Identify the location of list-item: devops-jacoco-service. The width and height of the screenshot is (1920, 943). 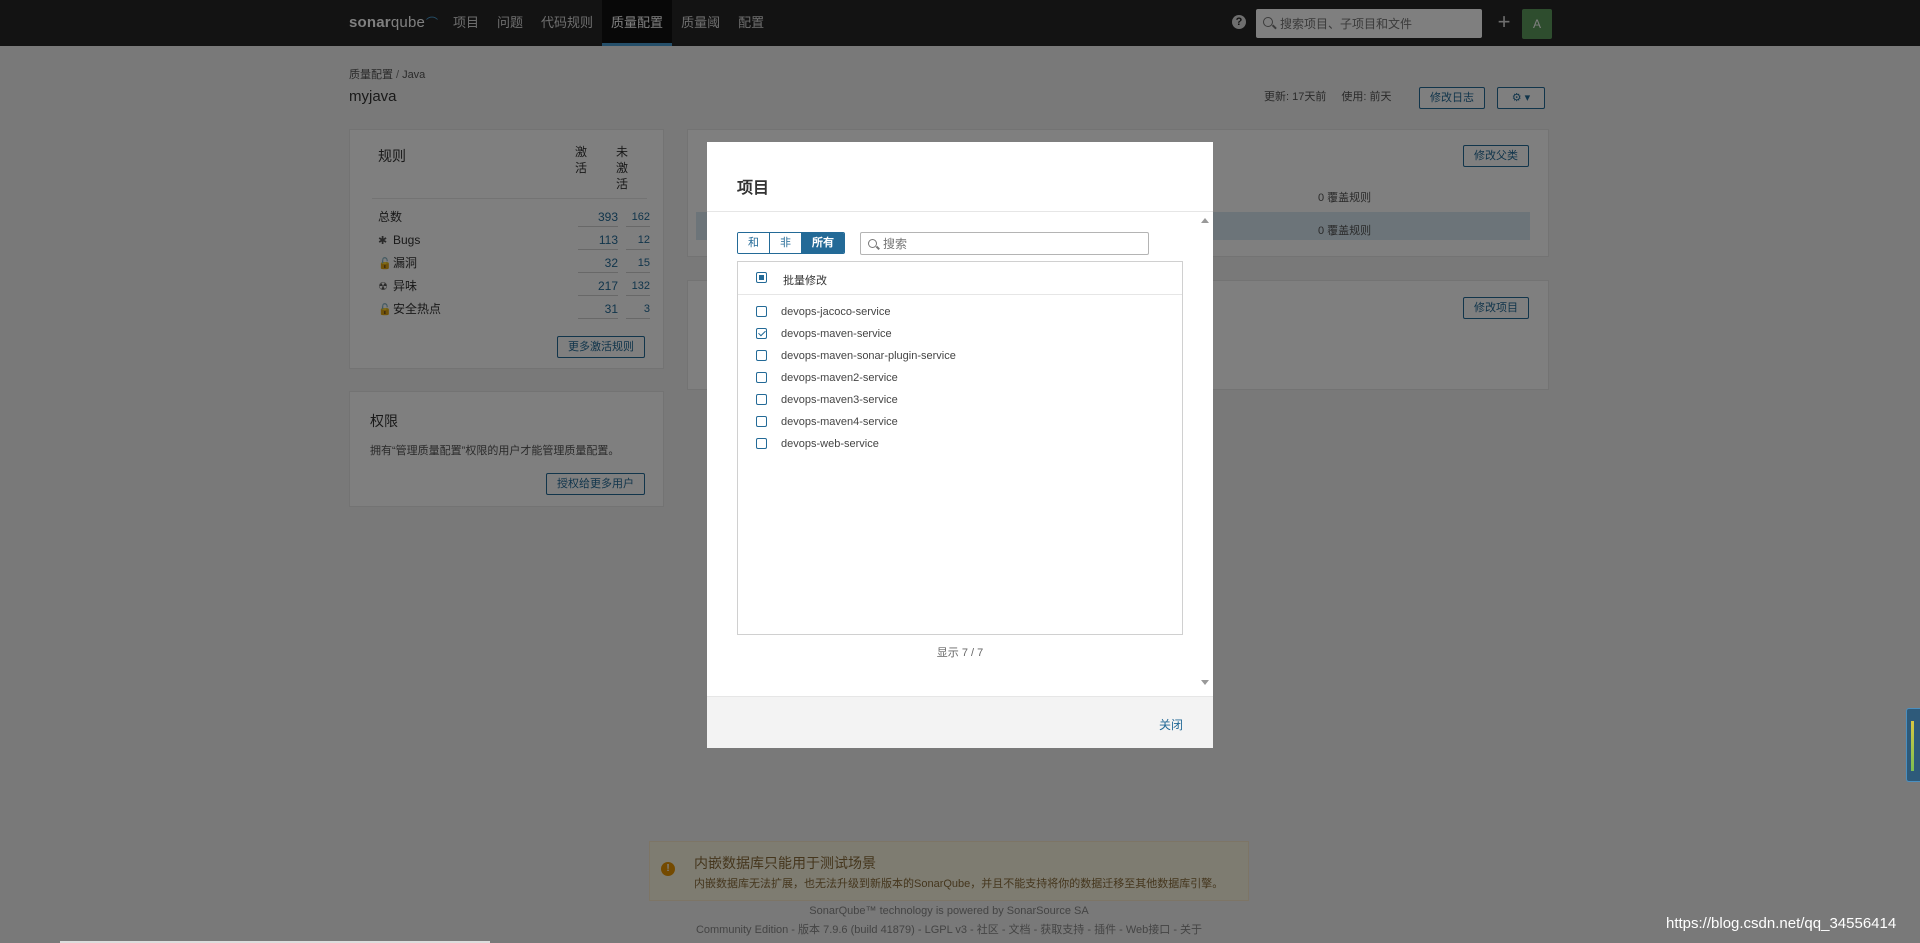
(960, 313).